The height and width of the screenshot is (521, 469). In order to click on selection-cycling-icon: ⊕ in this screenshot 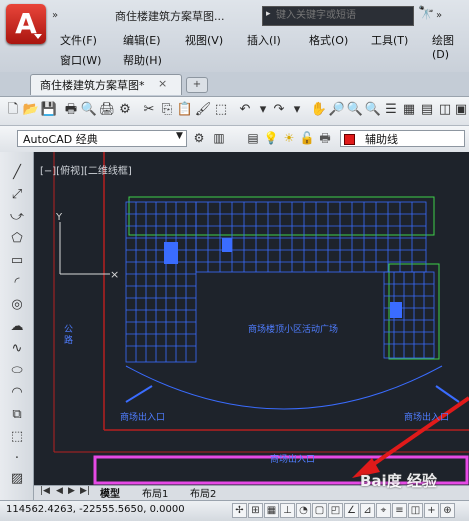, I will do `click(447, 510)`.